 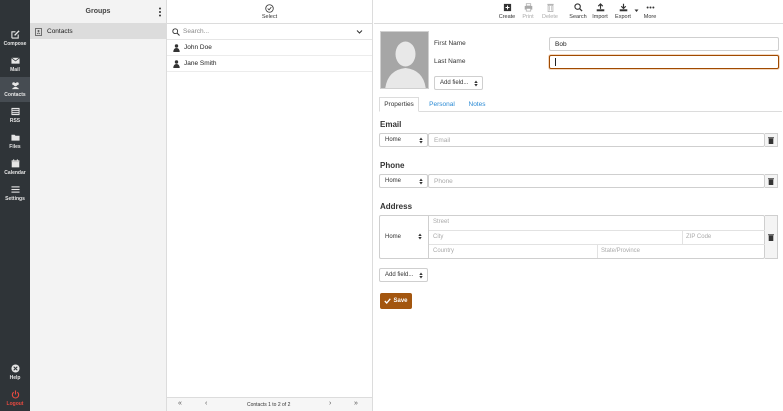 What do you see at coordinates (442, 104) in the screenshot?
I see `tab-personal: Personal` at bounding box center [442, 104].